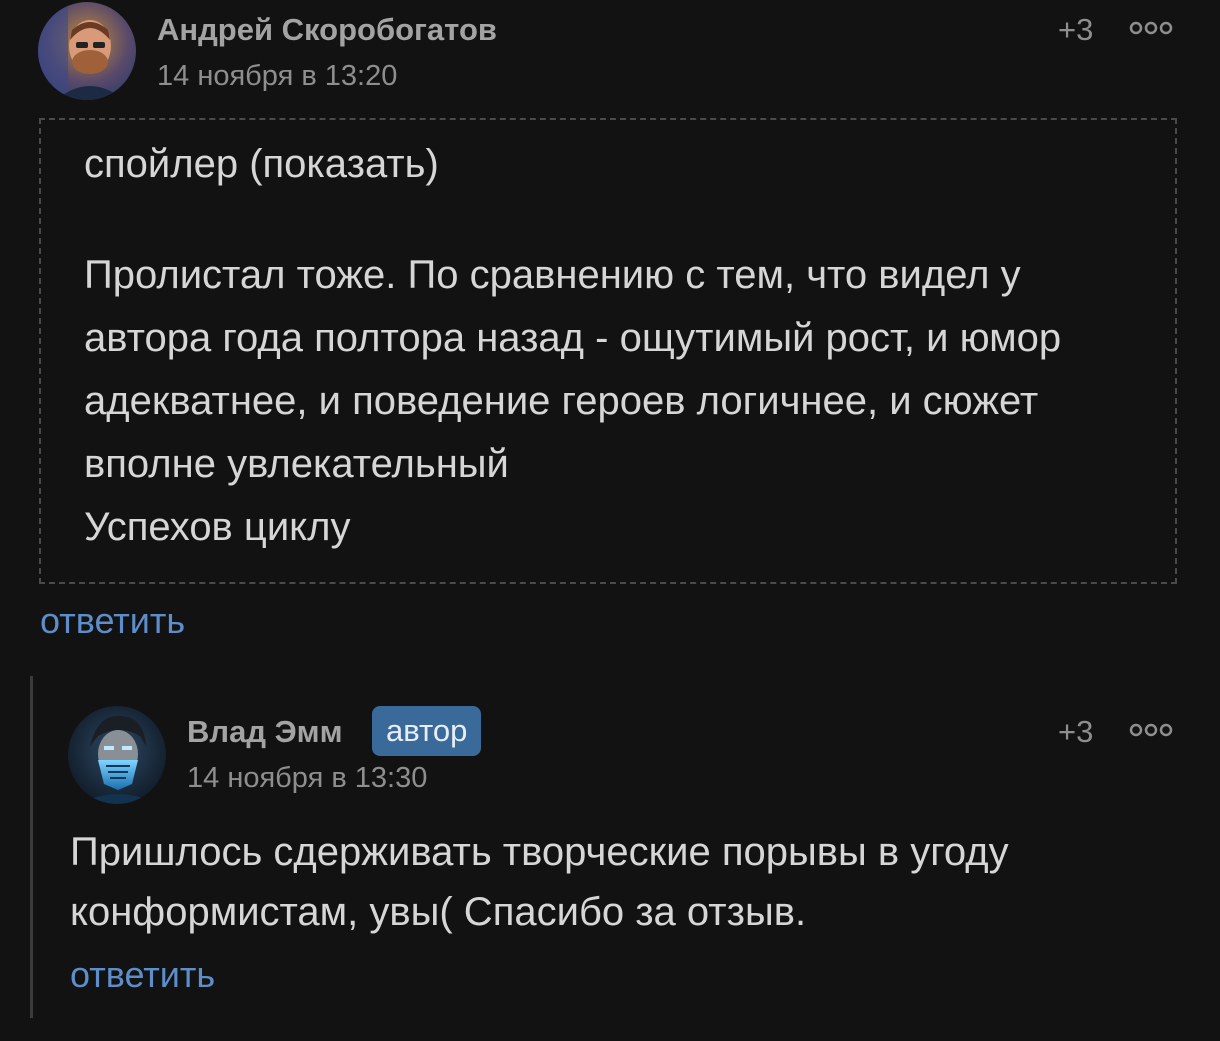  What do you see at coordinates (296, 464) in the screenshot?
I see `comment-text-line: вполне увлекательный` at bounding box center [296, 464].